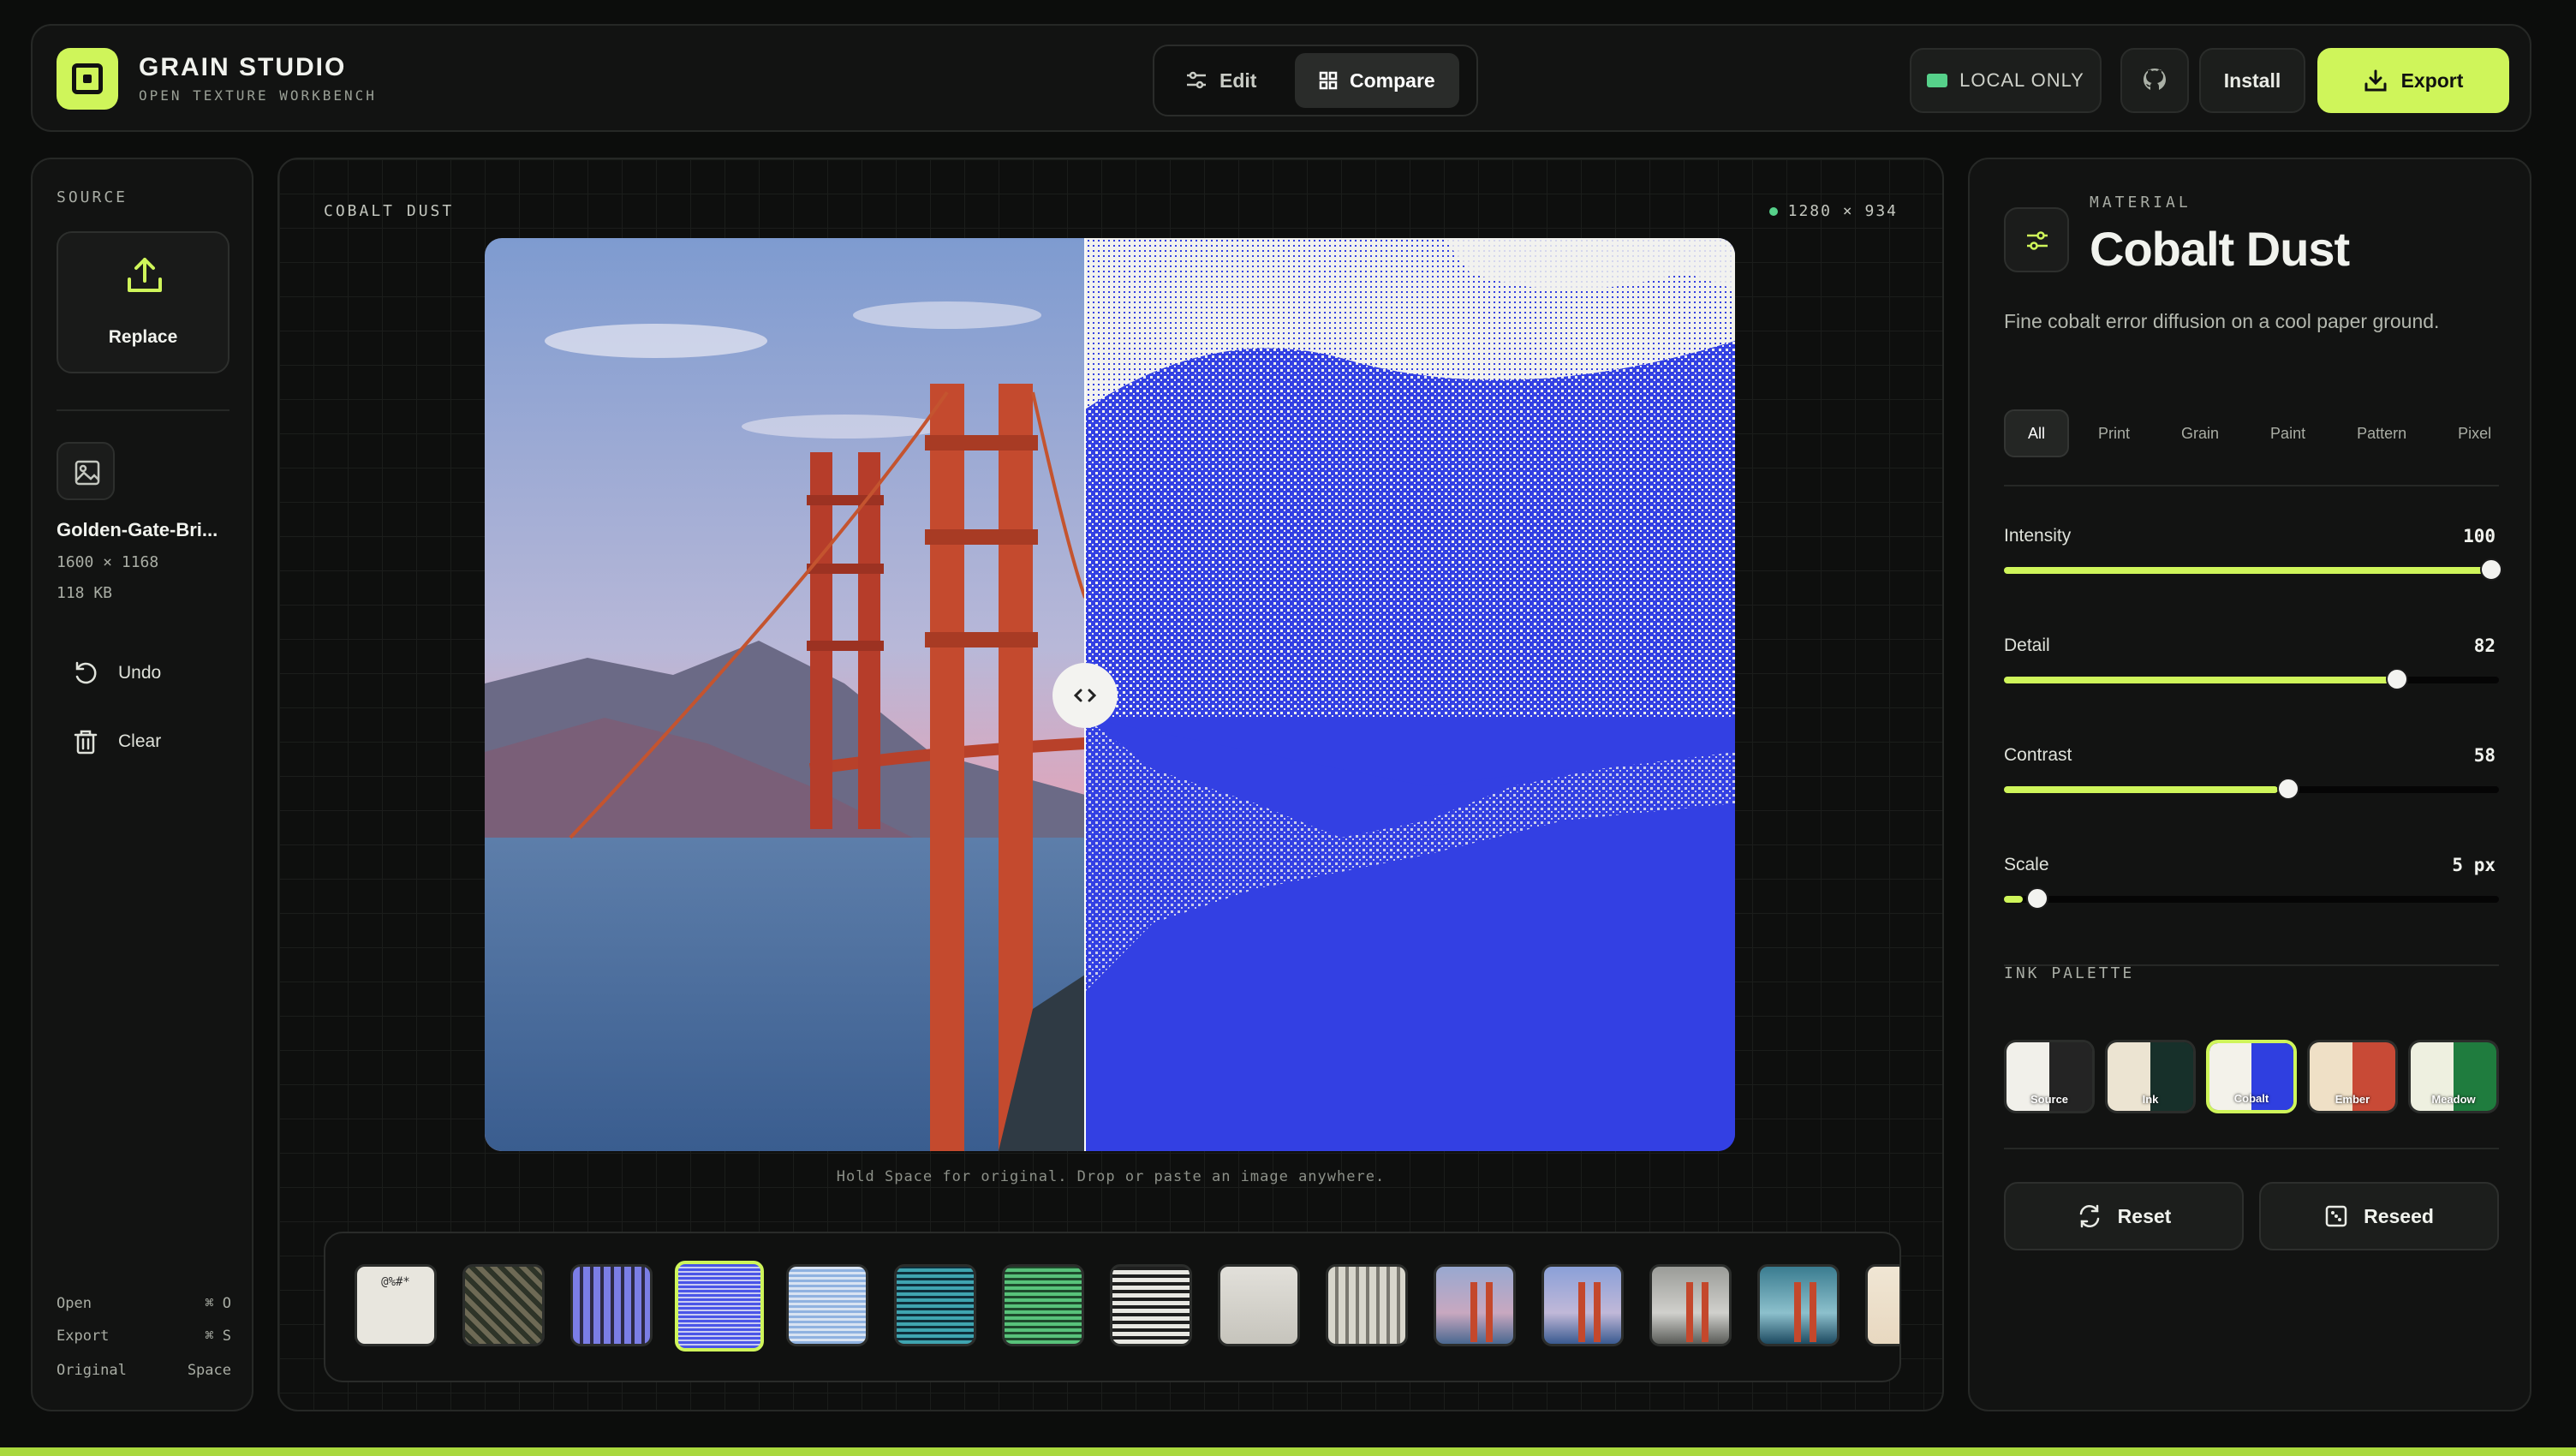 This screenshot has width=2576, height=1456. I want to click on preset-thumb-weave, so click(1367, 1305).